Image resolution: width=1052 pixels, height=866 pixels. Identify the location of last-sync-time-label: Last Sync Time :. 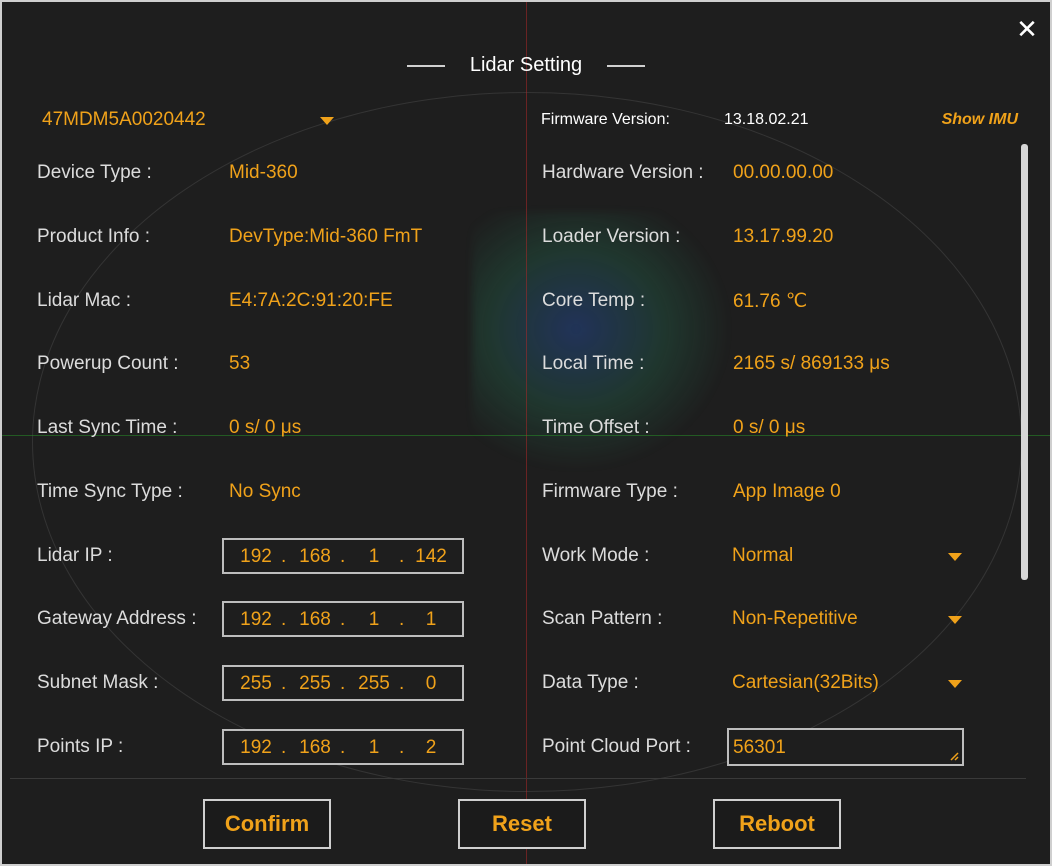
(107, 427).